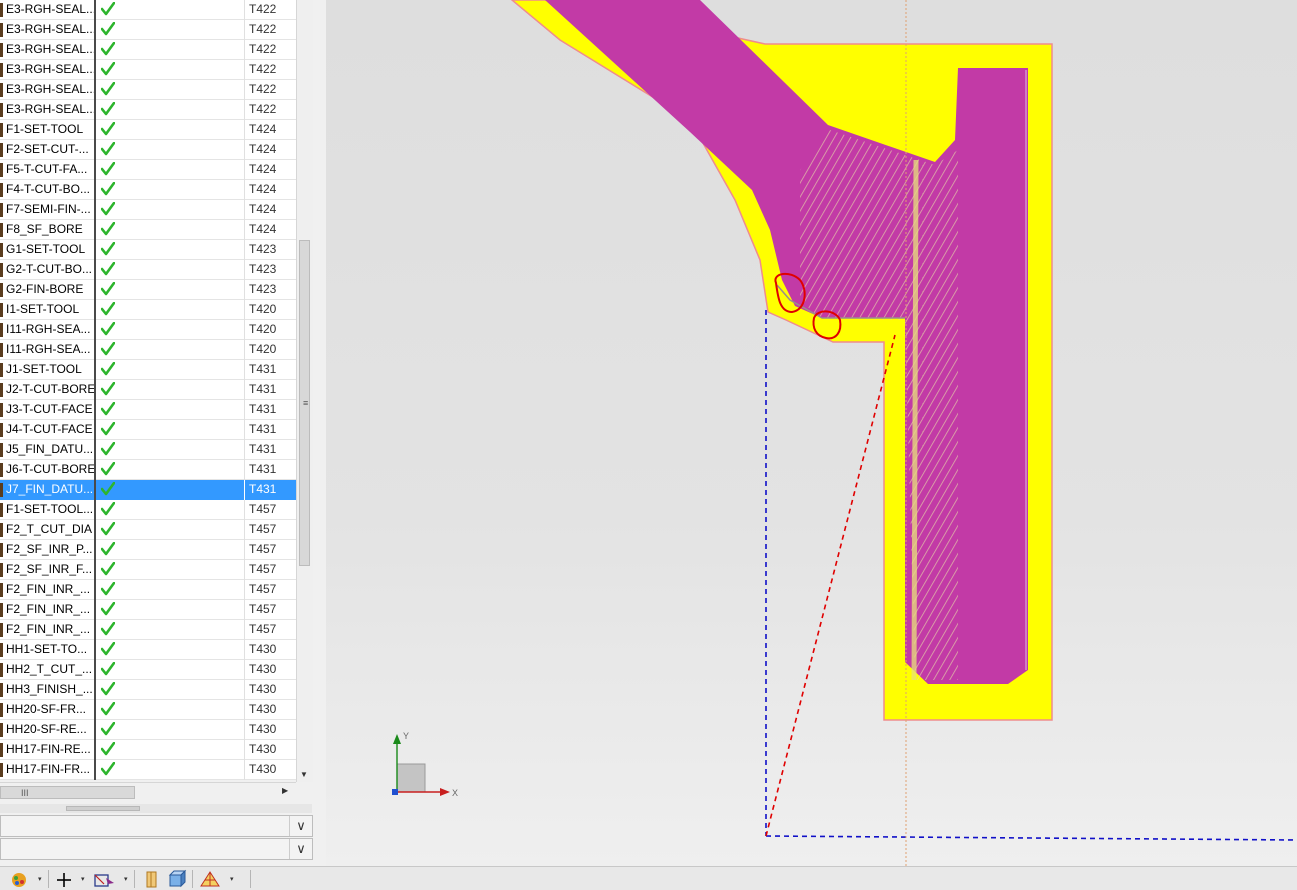  Describe the element at coordinates (915, 420) in the screenshot. I see `finish-profile-line` at that location.